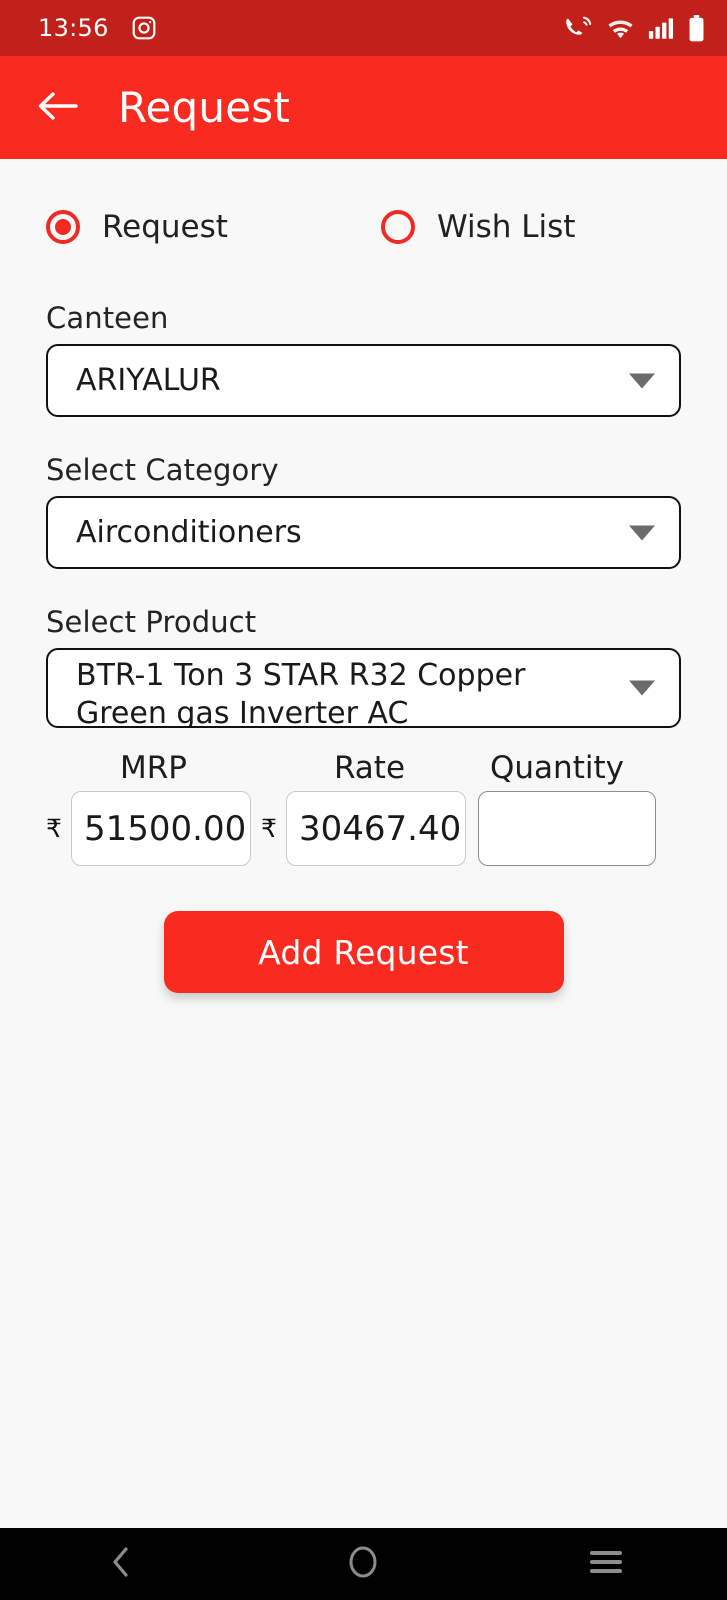 Image resolution: width=727 pixels, height=1600 pixels. What do you see at coordinates (151, 622) in the screenshot?
I see `product-label: Select Product` at bounding box center [151, 622].